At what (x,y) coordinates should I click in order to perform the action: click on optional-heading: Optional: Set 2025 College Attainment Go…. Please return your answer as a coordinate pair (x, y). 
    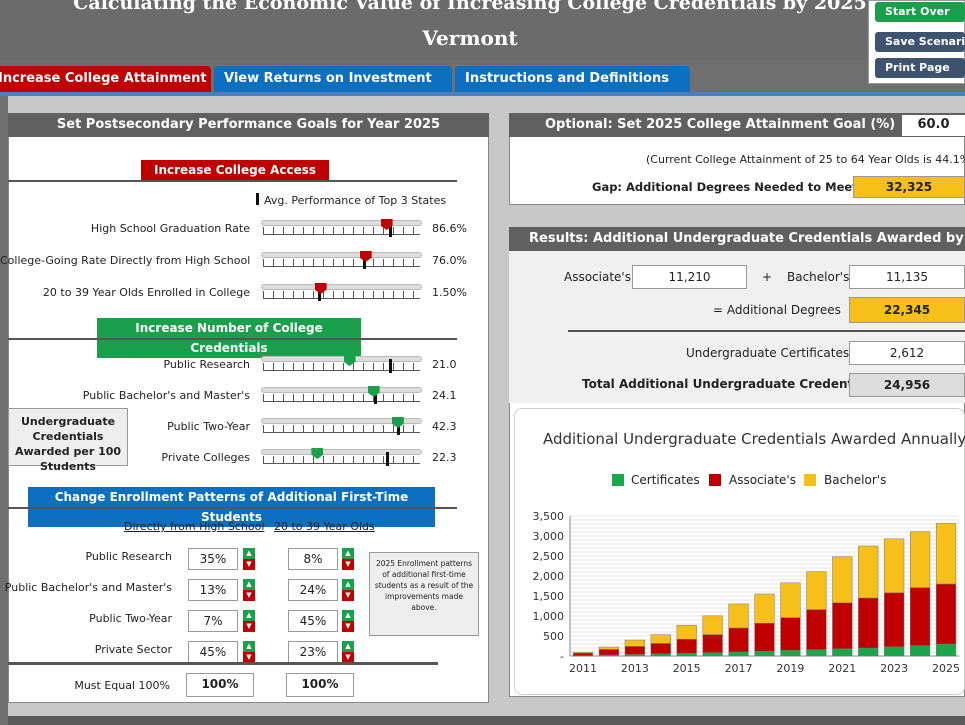
    Looking at the image, I should click on (737, 125).